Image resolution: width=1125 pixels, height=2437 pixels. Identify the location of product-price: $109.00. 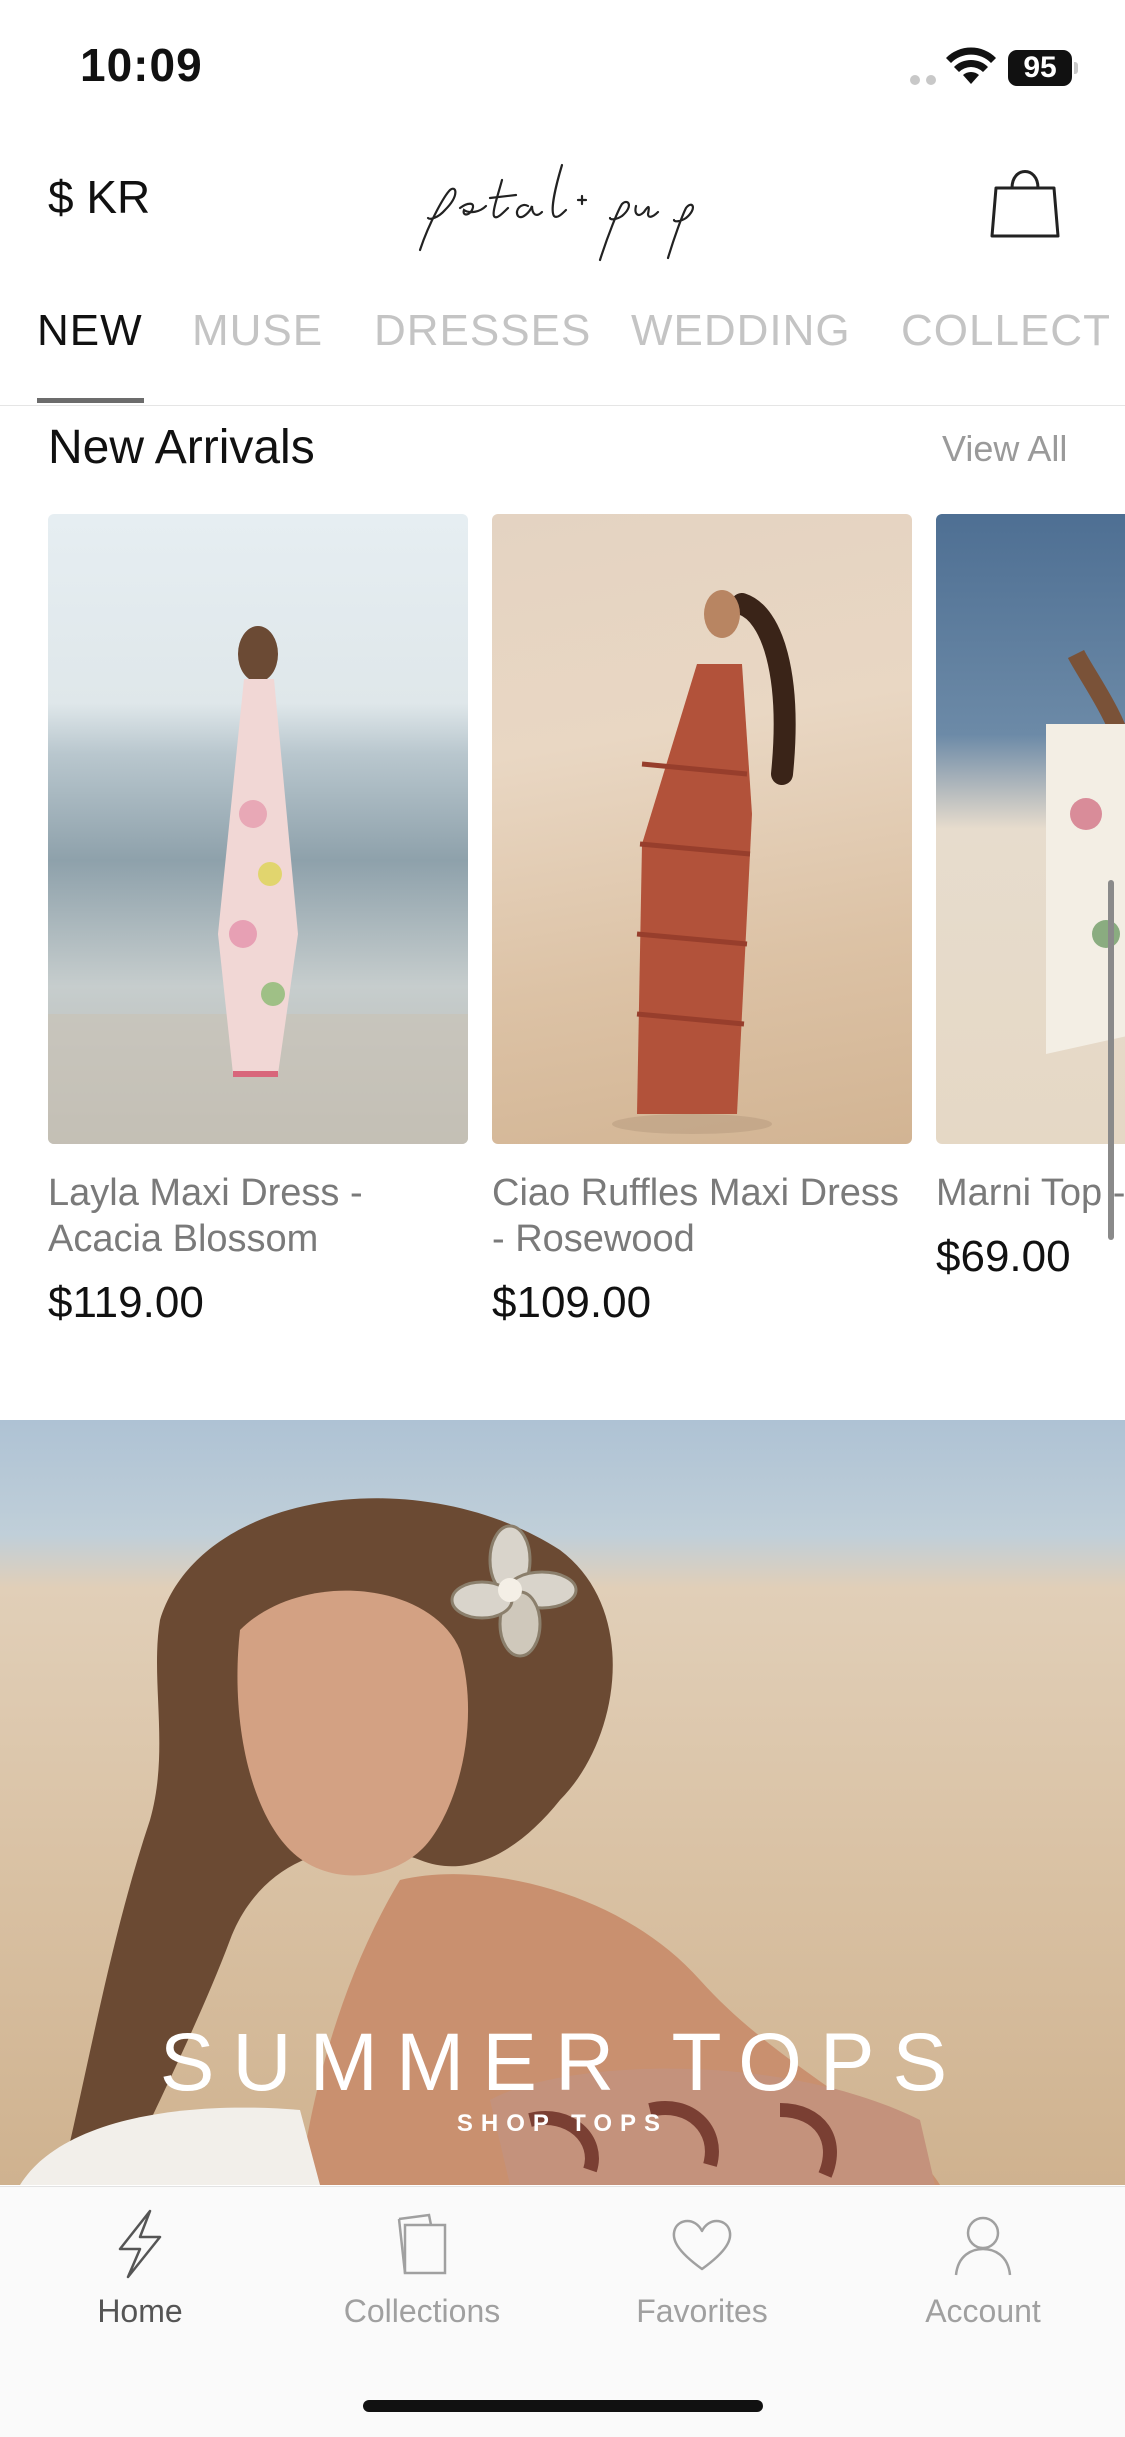
(572, 1302).